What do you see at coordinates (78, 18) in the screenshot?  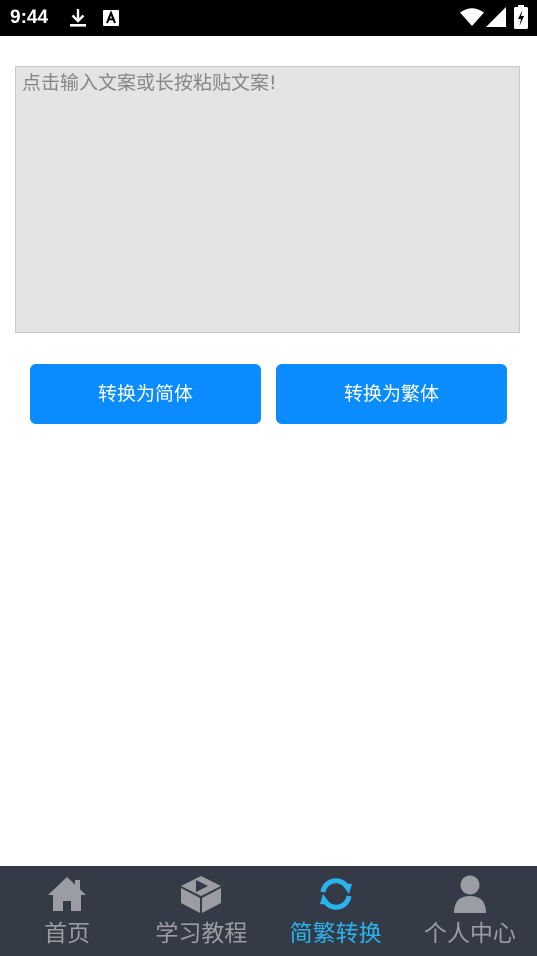 I see `download-icon` at bounding box center [78, 18].